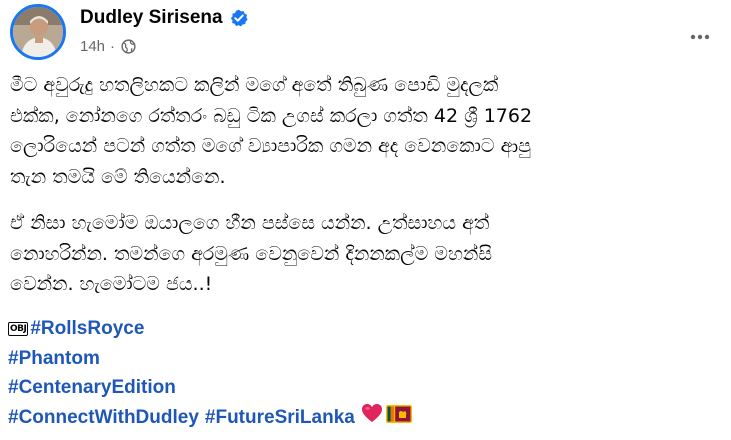  What do you see at coordinates (365, 329) in the screenshot?
I see `hashtag-line-1: OBJ #RollsRoyce` at bounding box center [365, 329].